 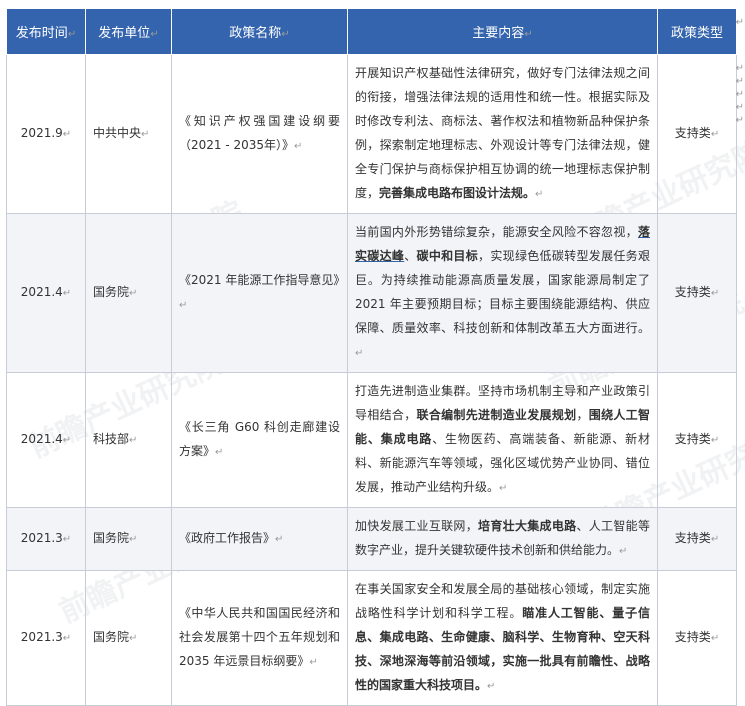 What do you see at coordinates (410, 256) in the screenshot?
I see `content-segment: 、` at bounding box center [410, 256].